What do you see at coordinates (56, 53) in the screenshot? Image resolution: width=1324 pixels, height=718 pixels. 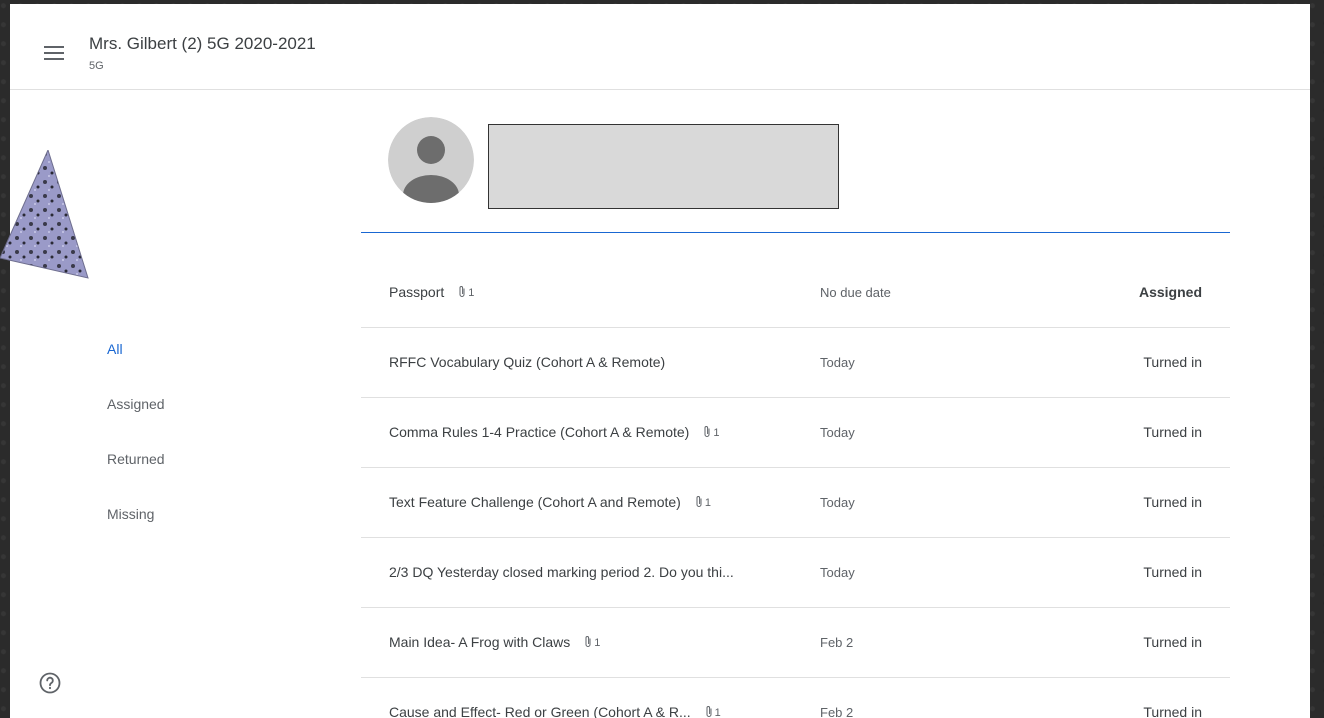 I see `main-menu-button` at bounding box center [56, 53].